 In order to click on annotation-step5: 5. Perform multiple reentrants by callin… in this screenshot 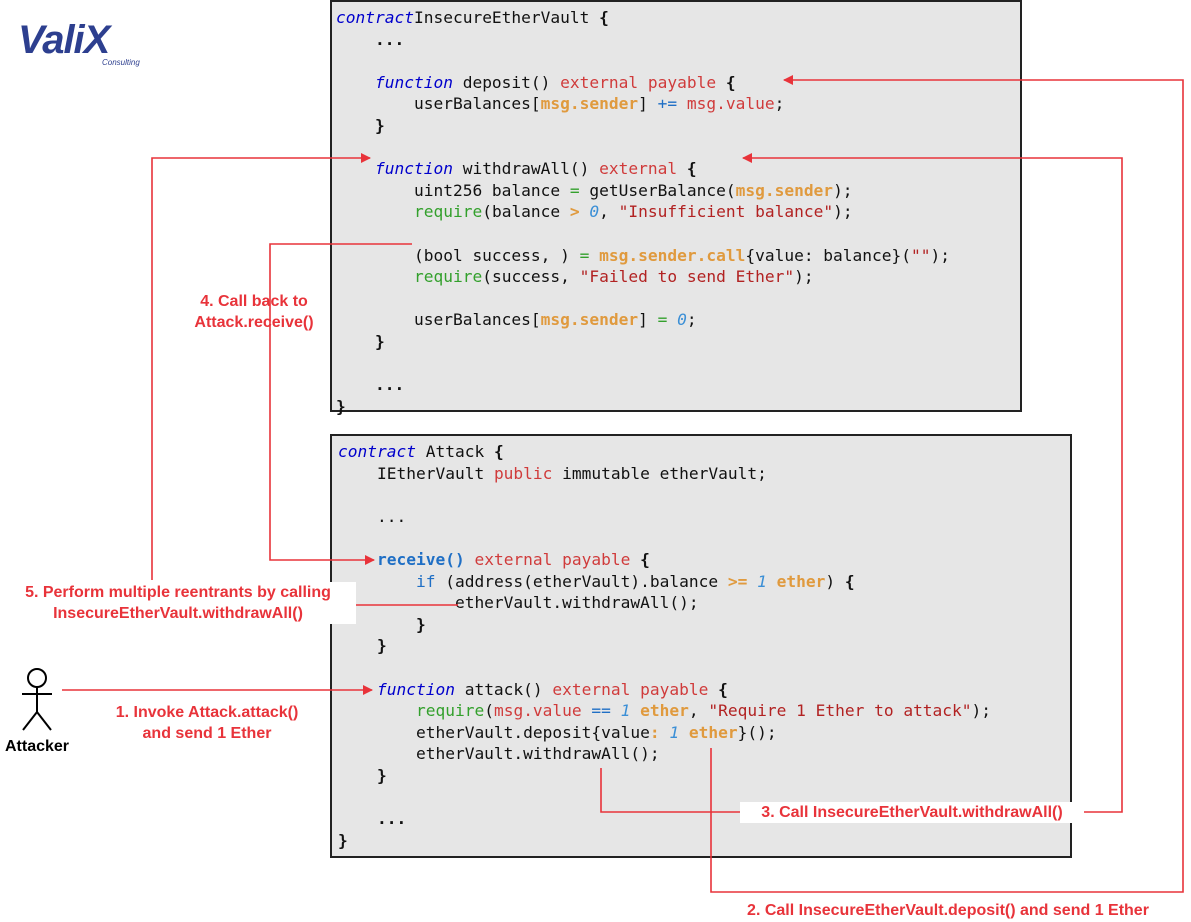, I will do `click(178, 603)`.